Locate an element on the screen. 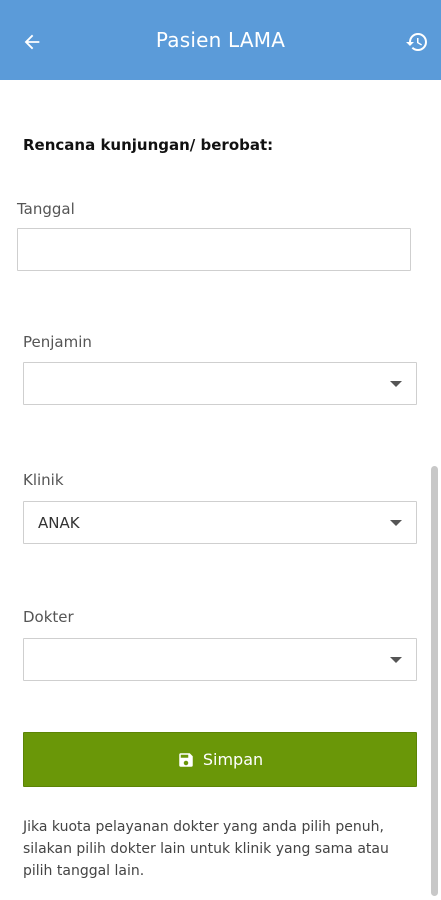 The height and width of the screenshot is (900, 441). app-header: Pasien LAMA is located at coordinates (220, 40).